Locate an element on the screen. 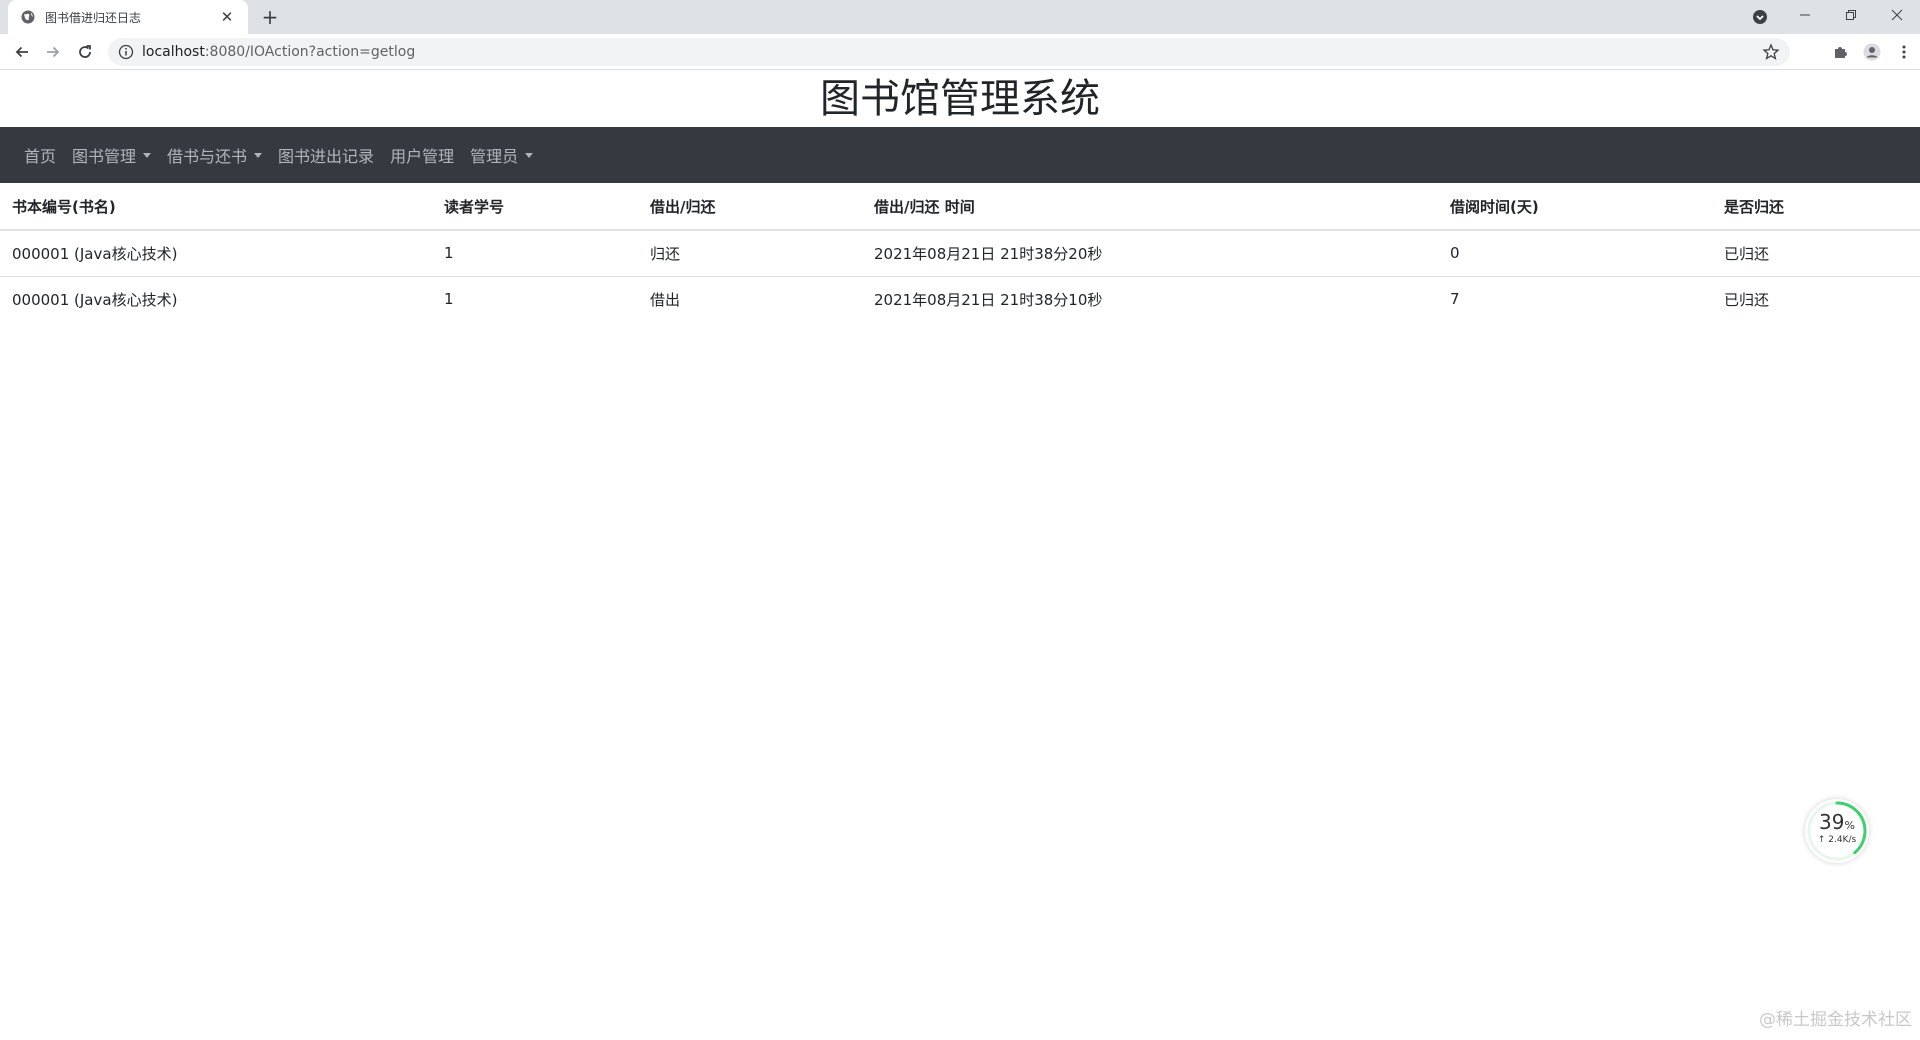  globe-icon is located at coordinates (28, 17).